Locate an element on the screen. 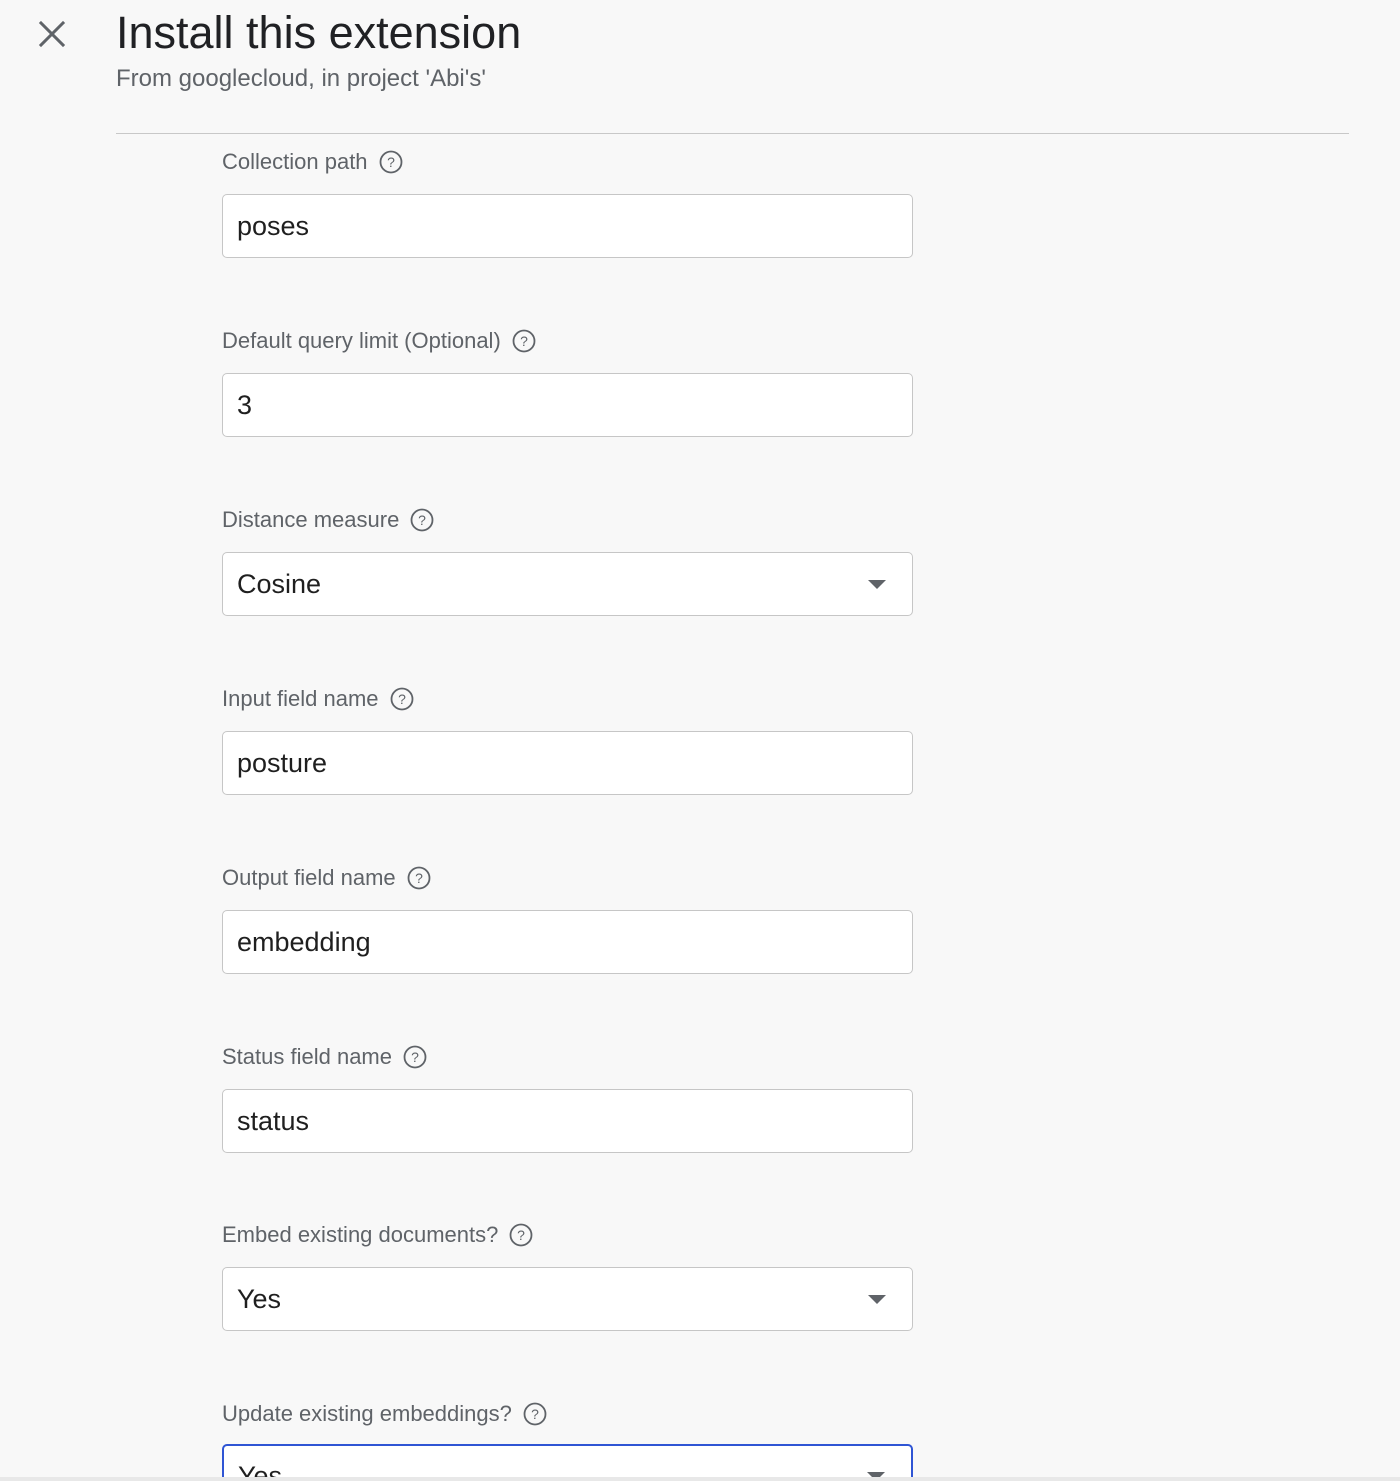 This screenshot has height=1481, width=1400. field-distance-measure: Distance measure ? Cosine is located at coordinates (568, 560).